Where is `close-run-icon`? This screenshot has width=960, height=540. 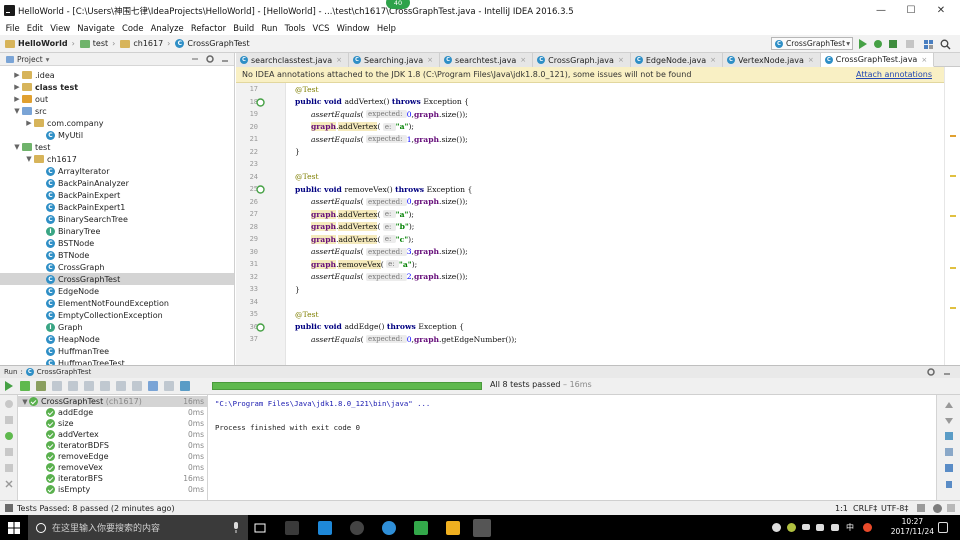
close-run-icon is located at coordinates (9, 484).